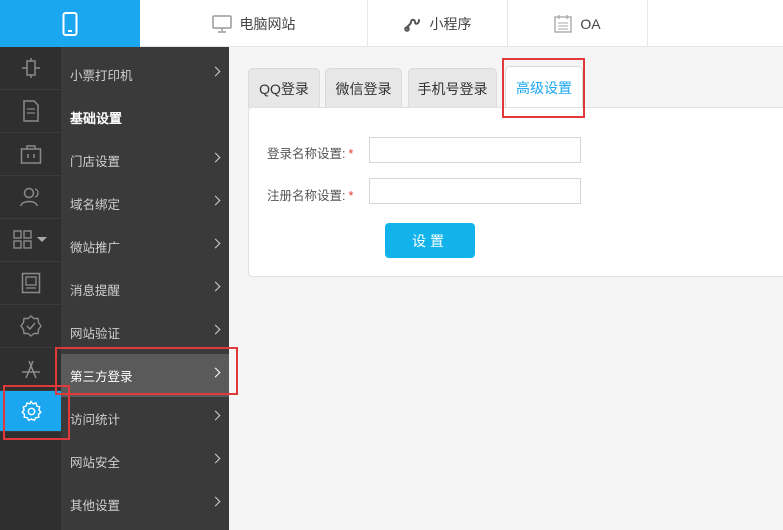  What do you see at coordinates (145, 332) in the screenshot?
I see `menu-item-site-verification: 网站验证` at bounding box center [145, 332].